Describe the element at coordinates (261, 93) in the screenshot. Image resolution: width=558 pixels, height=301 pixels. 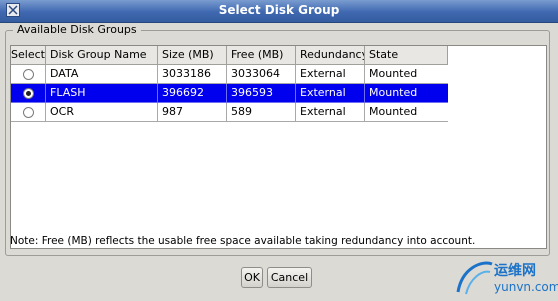
I see `table-cell: 396593` at that location.